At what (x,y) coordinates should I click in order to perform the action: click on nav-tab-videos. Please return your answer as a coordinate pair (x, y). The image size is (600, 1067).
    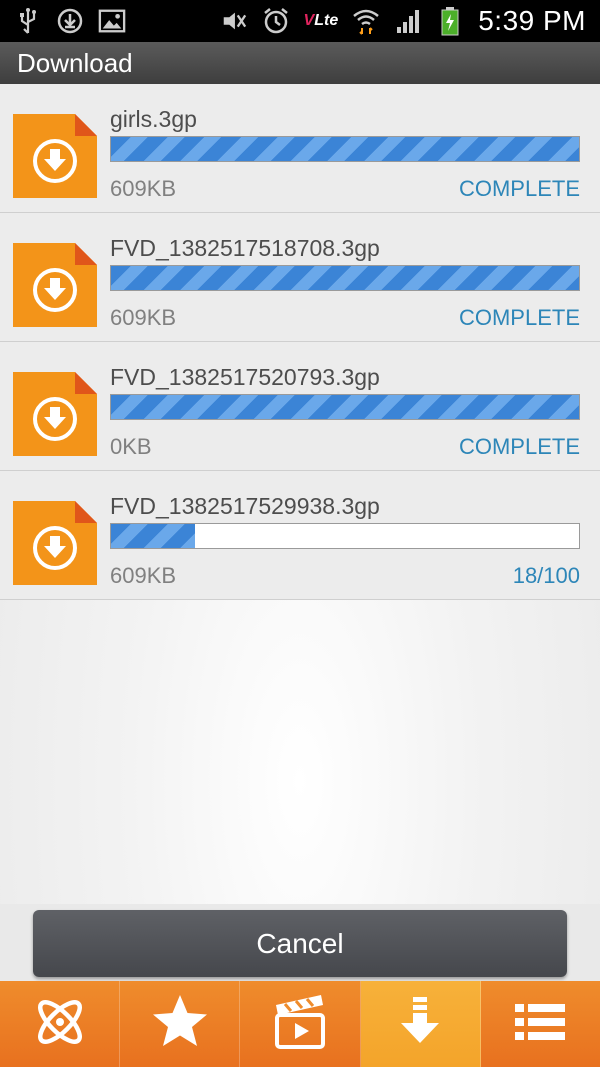
    Looking at the image, I should click on (300, 1024).